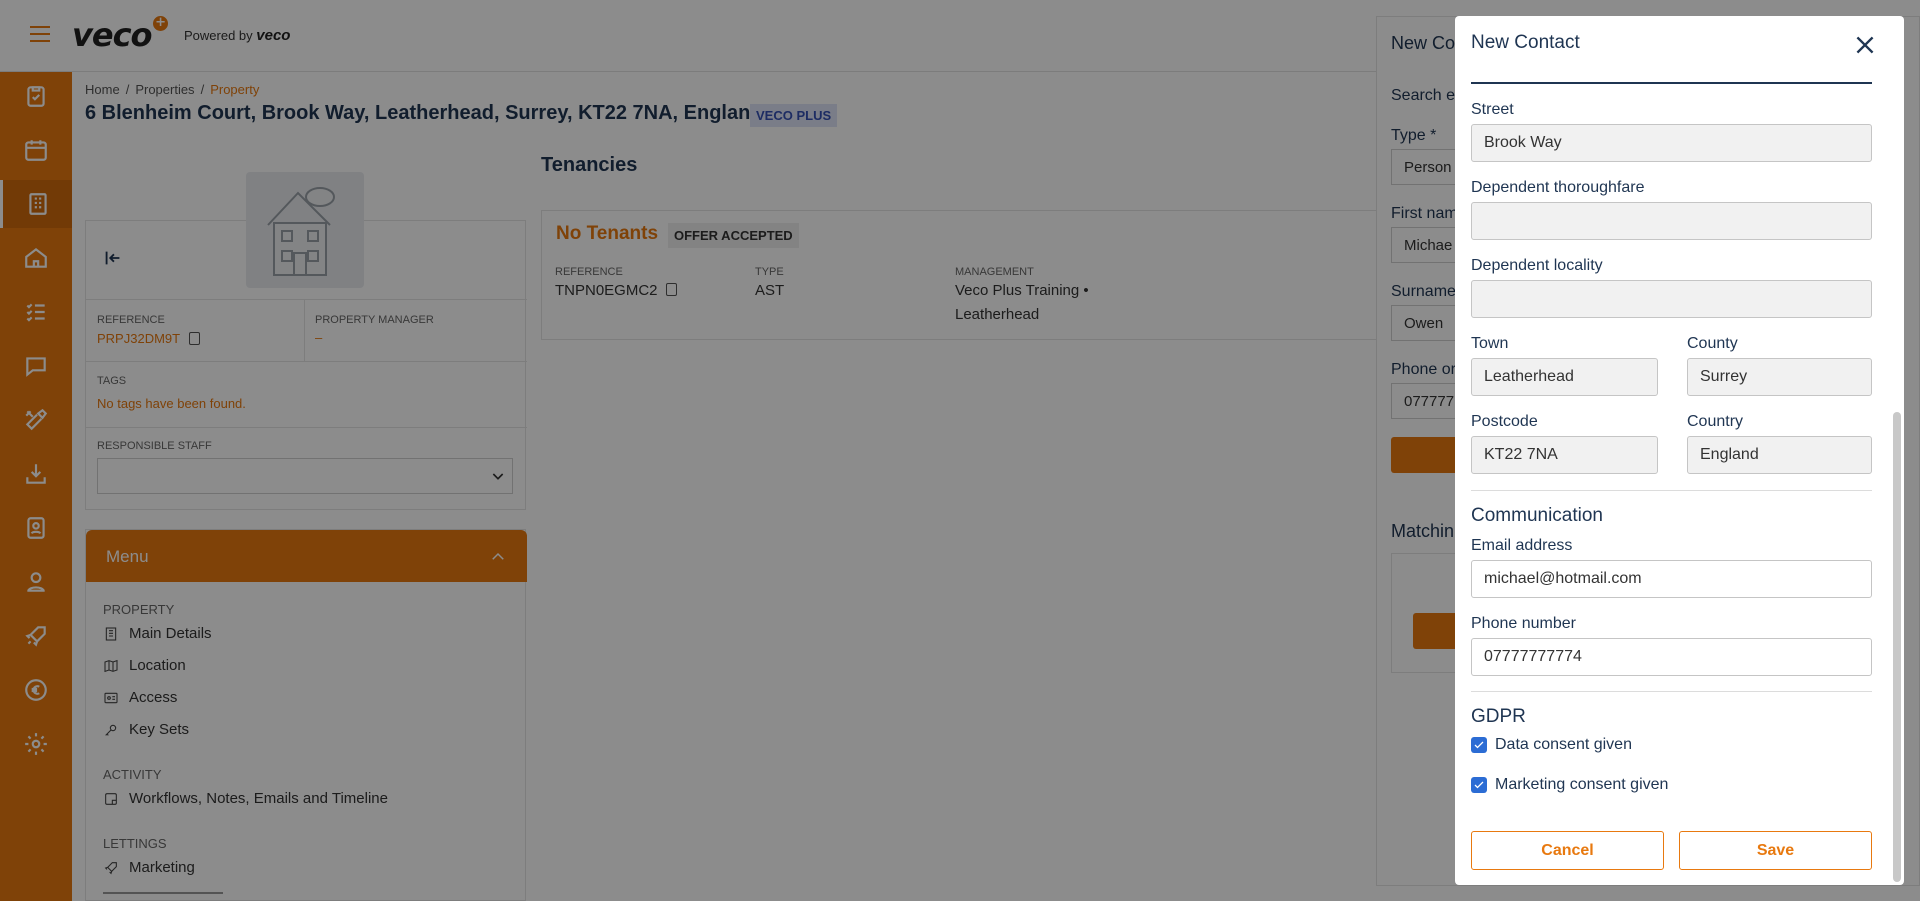 The image size is (1920, 901). What do you see at coordinates (1671, 657) in the screenshot?
I see `phone-input` at bounding box center [1671, 657].